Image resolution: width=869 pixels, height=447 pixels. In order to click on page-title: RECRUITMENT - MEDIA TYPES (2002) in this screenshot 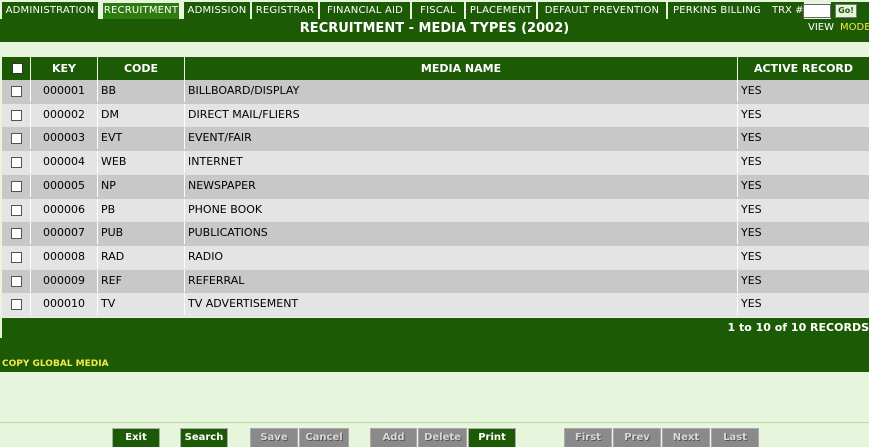, I will do `click(434, 28)`.